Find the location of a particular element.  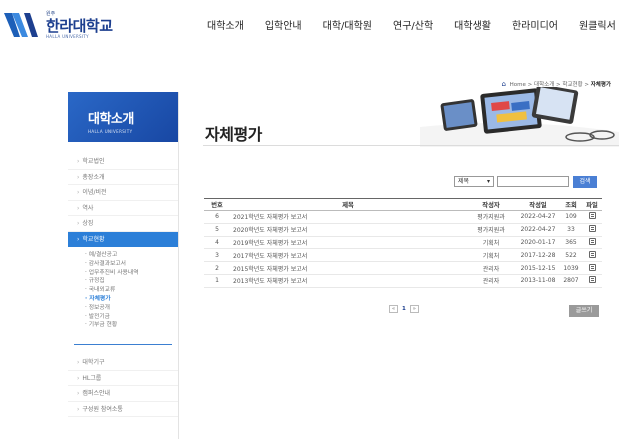

halla-emblem-icon is located at coordinates (21, 25).